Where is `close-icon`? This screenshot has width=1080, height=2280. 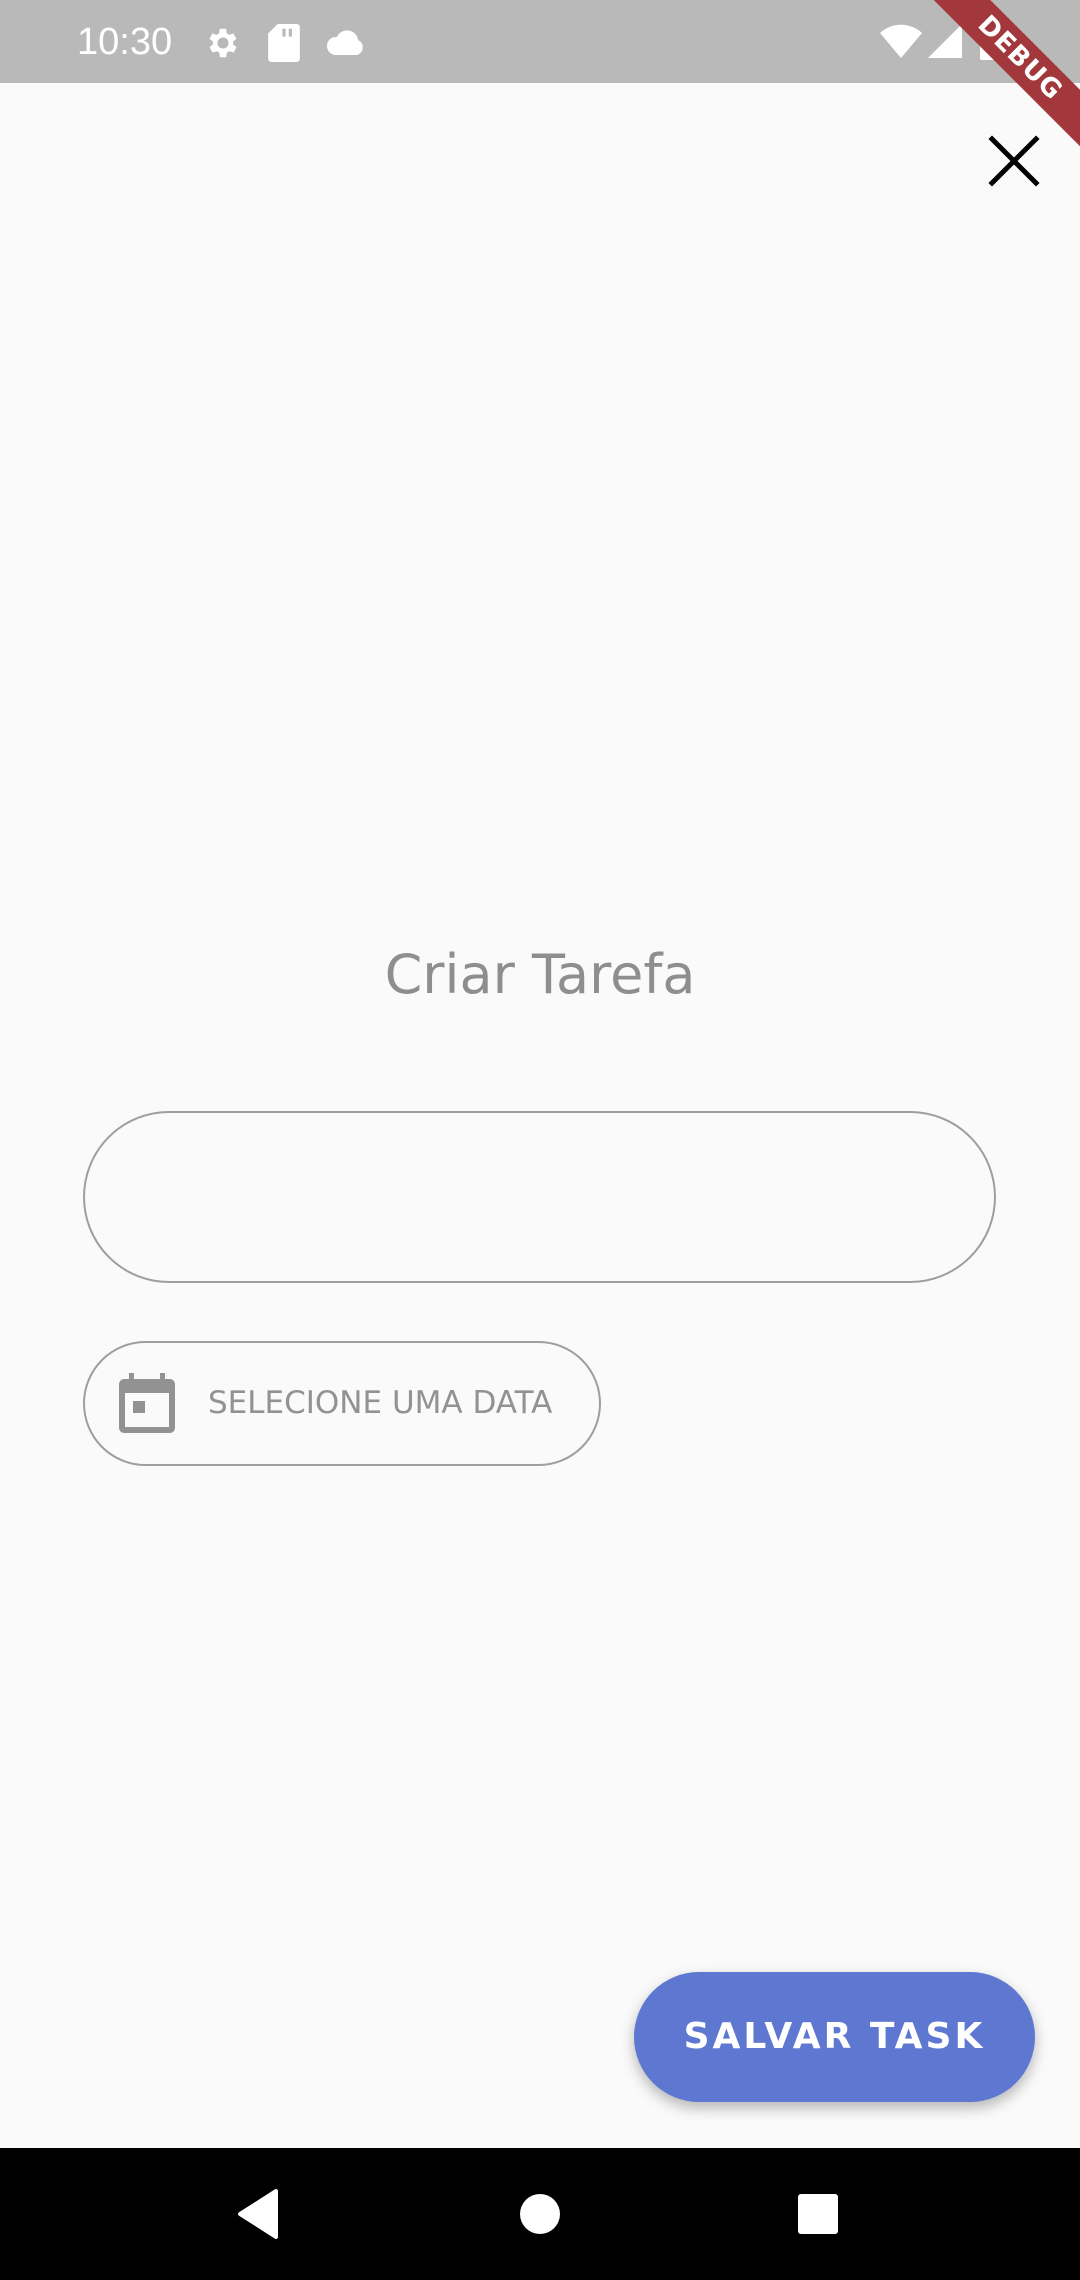 close-icon is located at coordinates (1014, 161).